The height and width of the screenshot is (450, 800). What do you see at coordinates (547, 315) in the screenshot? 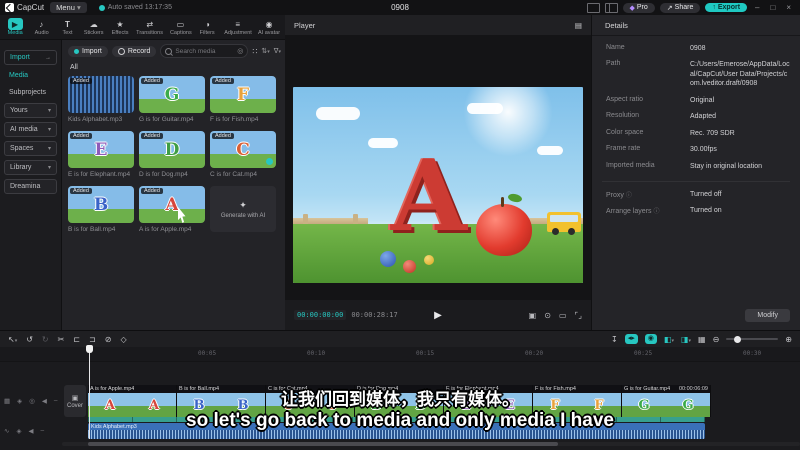
I see `focus-icon: ⊙` at bounding box center [547, 315].